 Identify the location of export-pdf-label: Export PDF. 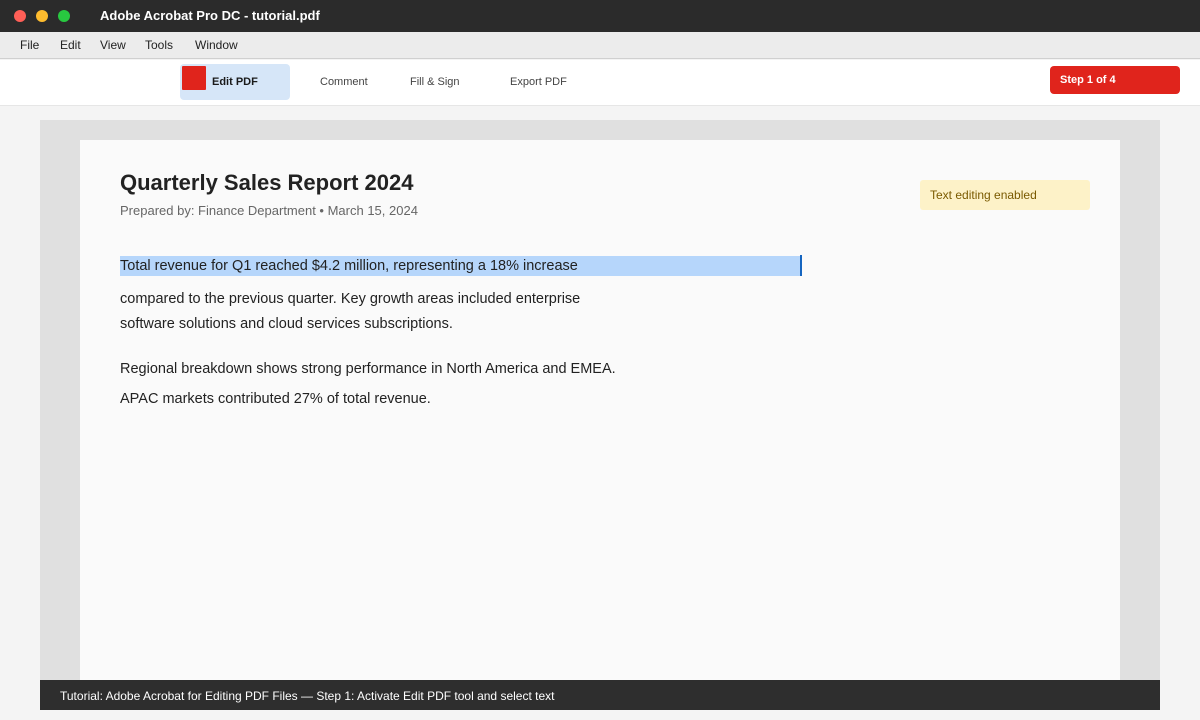
(538, 82).